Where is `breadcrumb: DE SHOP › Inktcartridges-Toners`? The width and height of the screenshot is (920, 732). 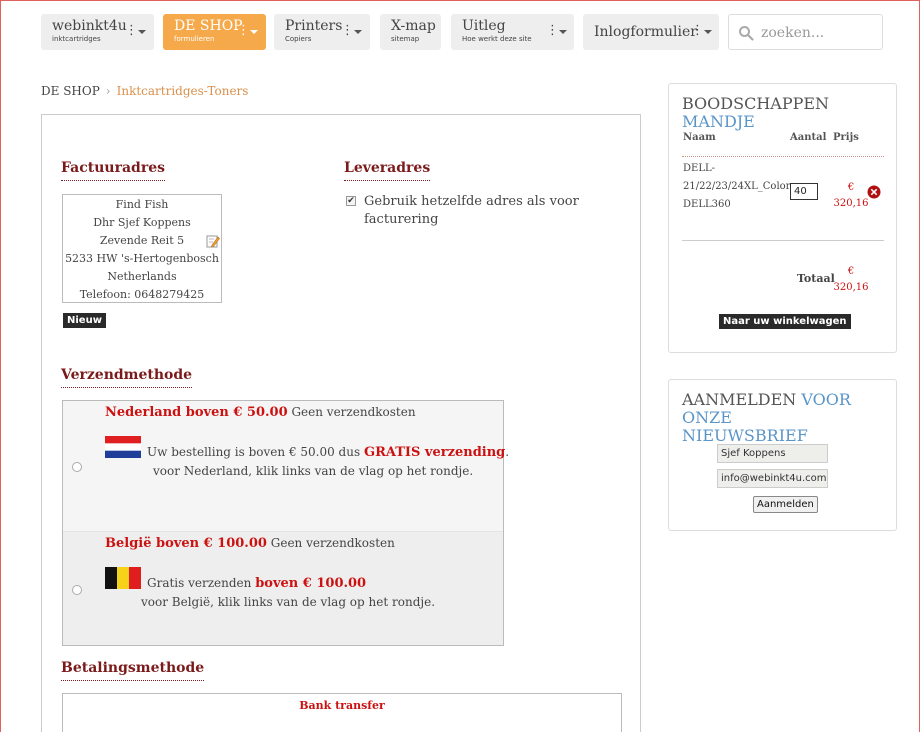
breadcrumb: DE SHOP › Inktcartridges-Toners is located at coordinates (144, 91).